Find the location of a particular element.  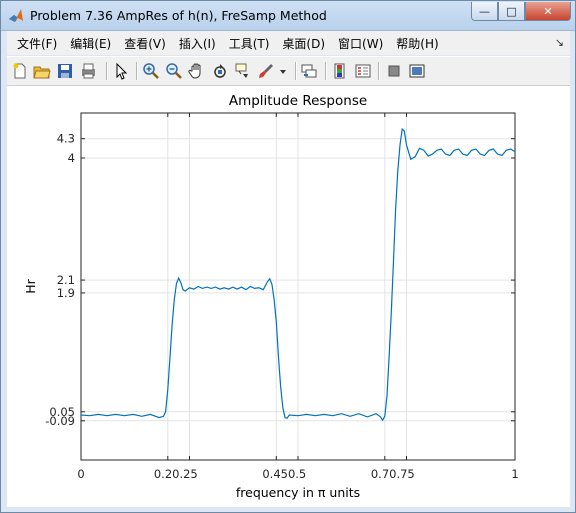

x-axis-label: frequency in π units is located at coordinates (298, 492).